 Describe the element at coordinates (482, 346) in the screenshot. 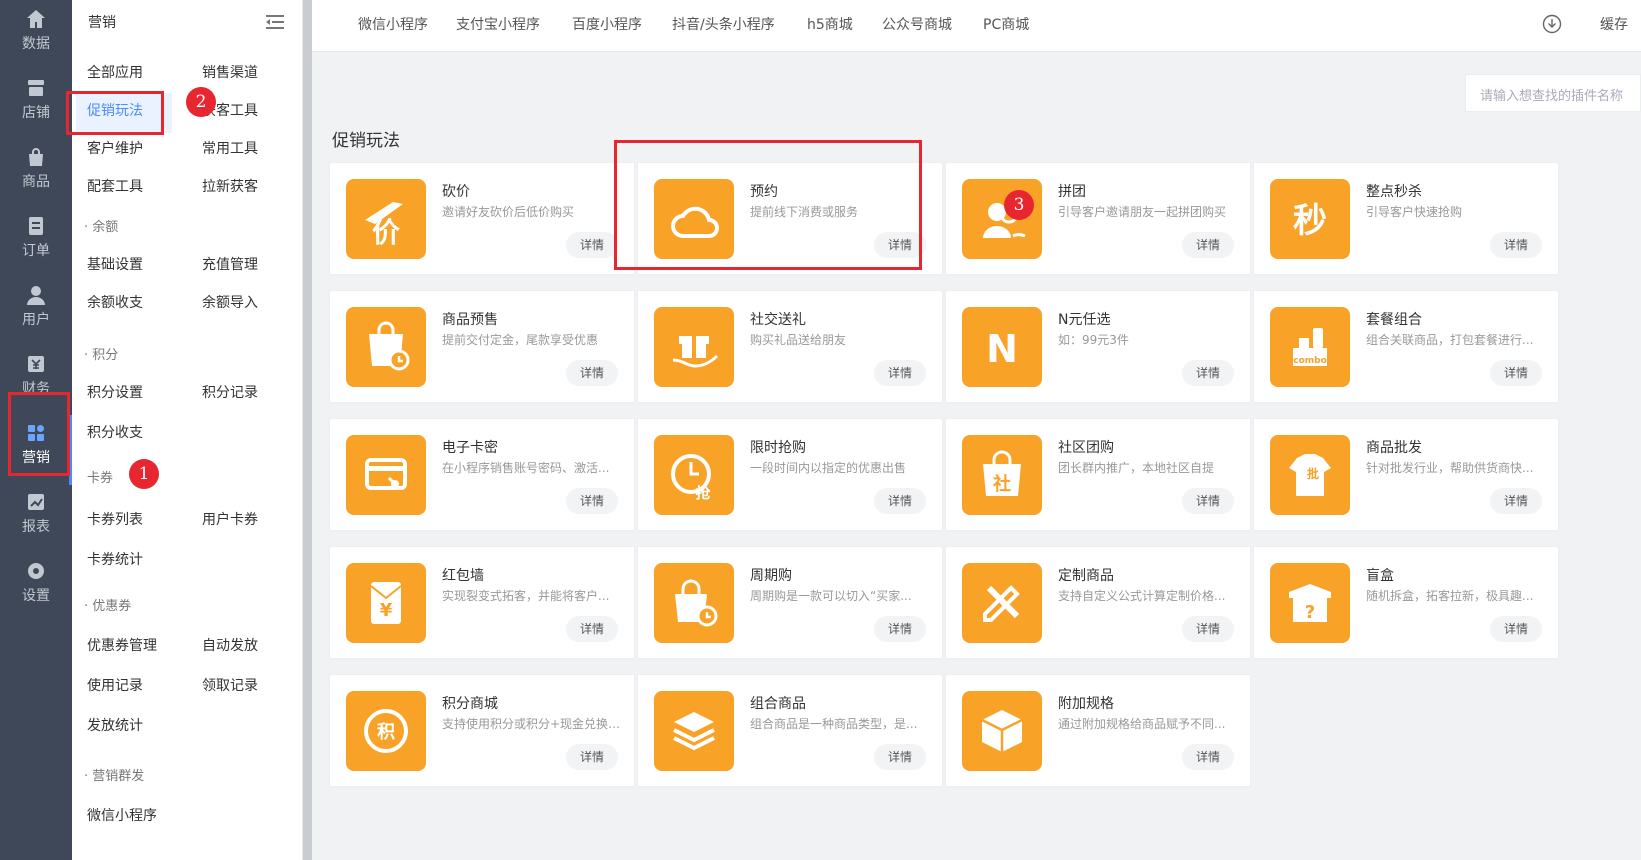

I see `plugin-card: 商品预售 提前交付定金，尾款享受优惠 详情` at that location.